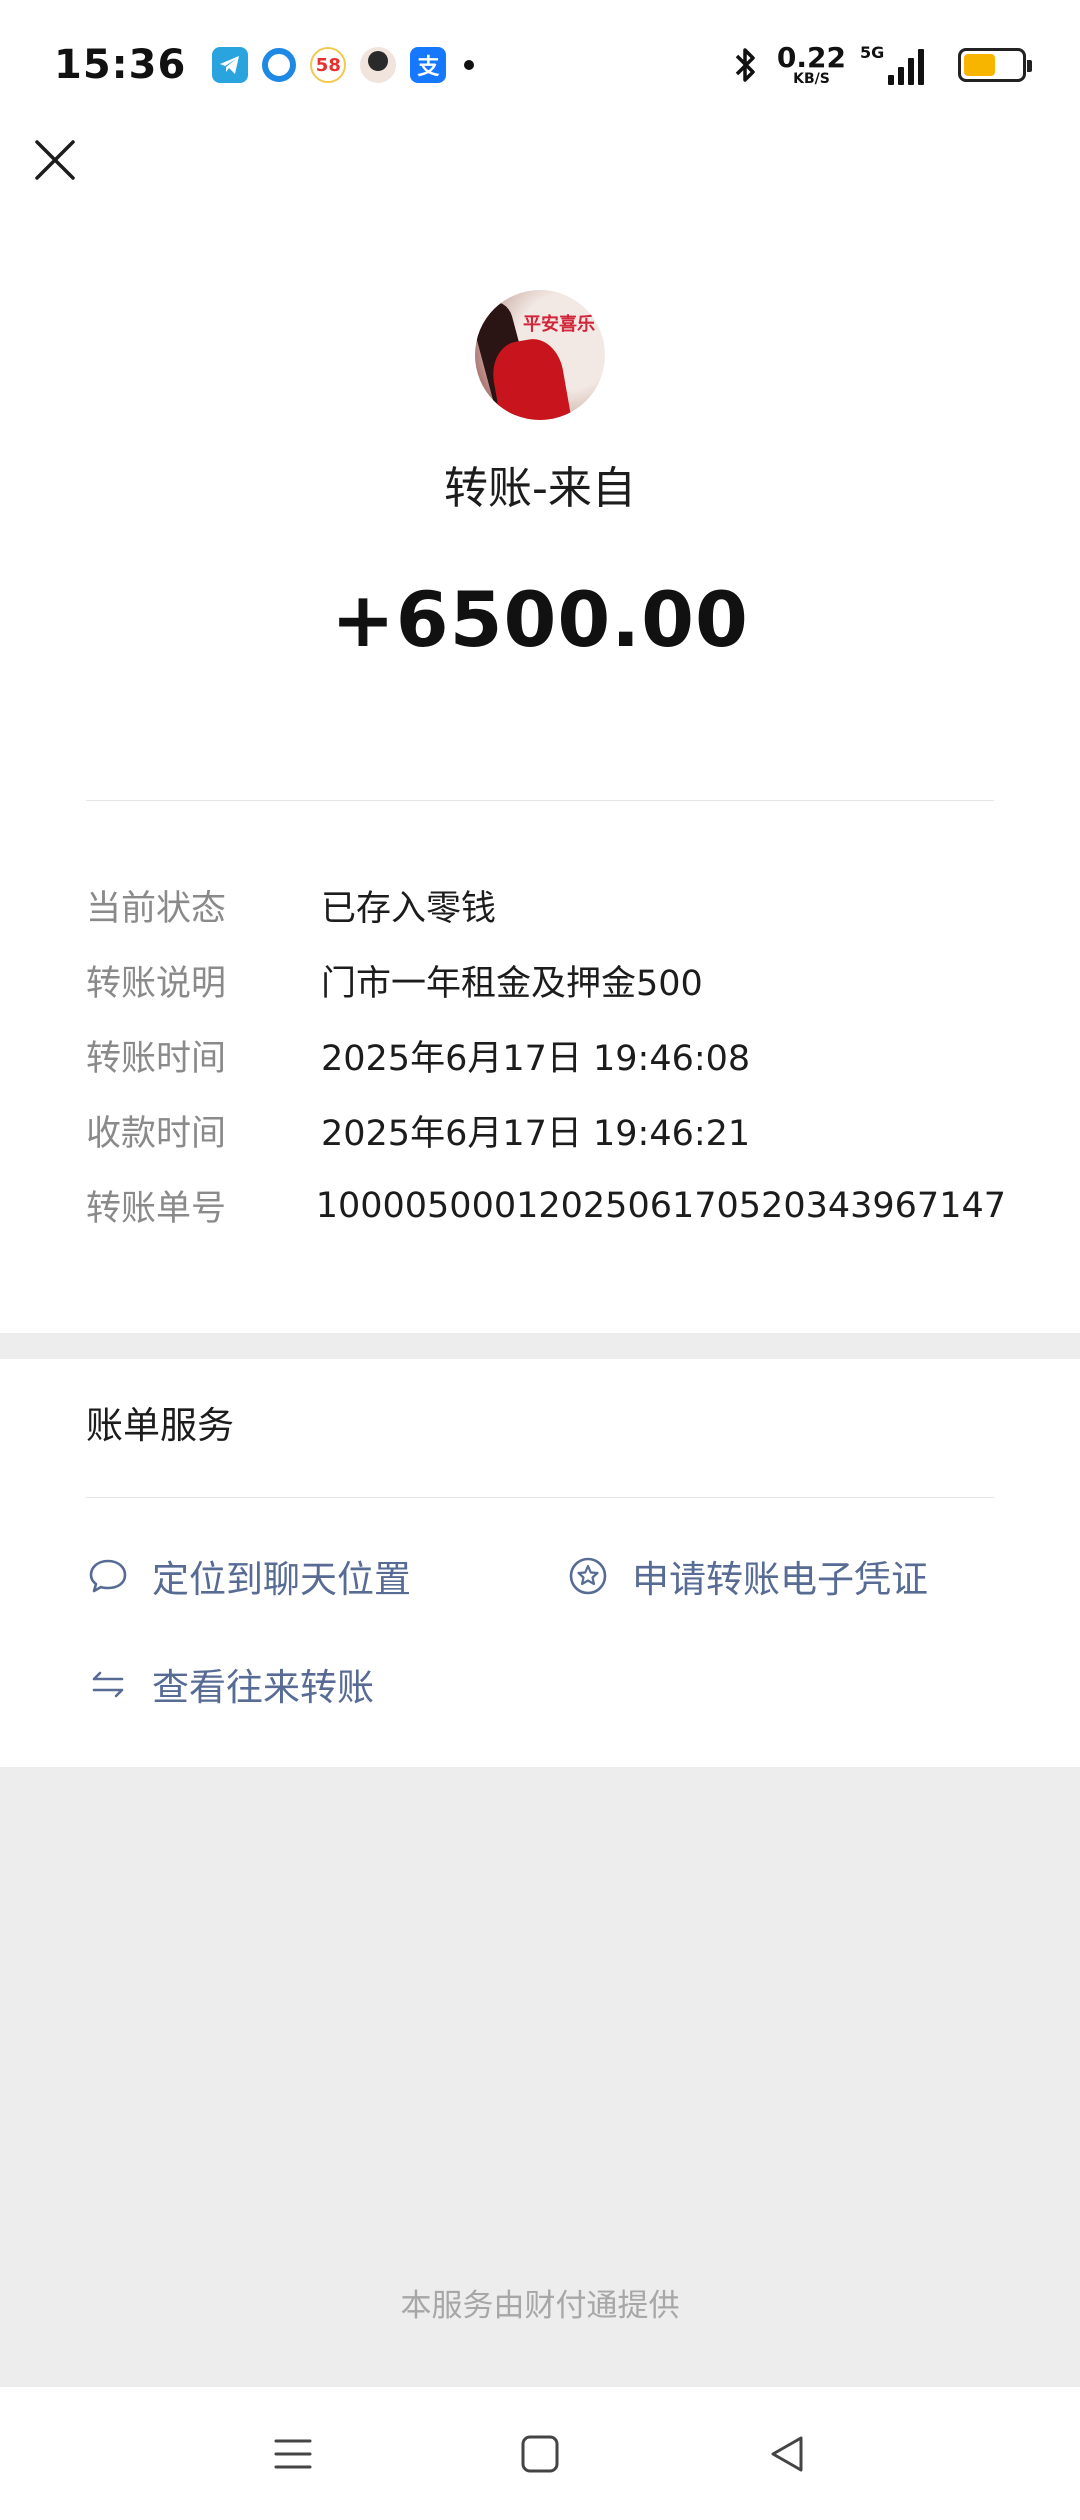 The image size is (1080, 2520). Describe the element at coordinates (588, 1576) in the screenshot. I see `star-badge-icon` at that location.